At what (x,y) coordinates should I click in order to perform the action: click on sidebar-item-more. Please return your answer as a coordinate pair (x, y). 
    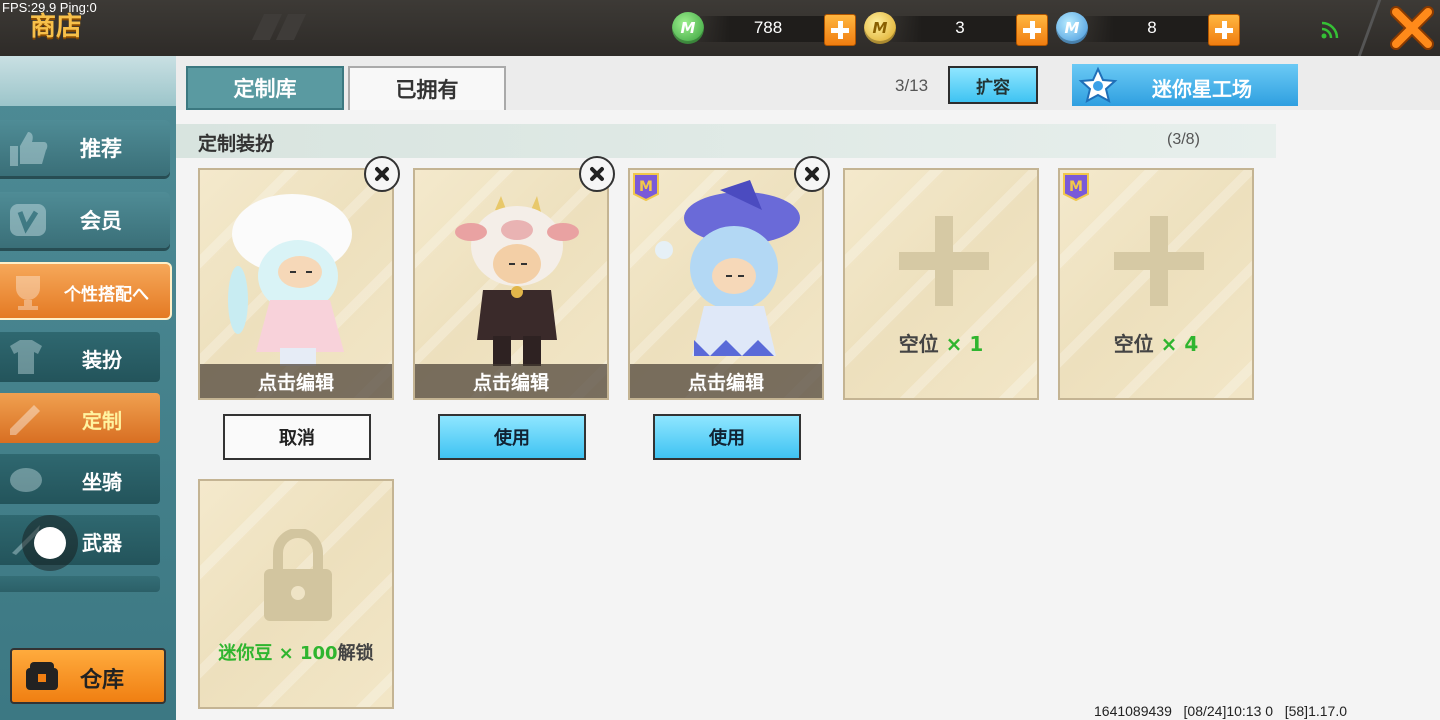
    Looking at the image, I should click on (80, 584).